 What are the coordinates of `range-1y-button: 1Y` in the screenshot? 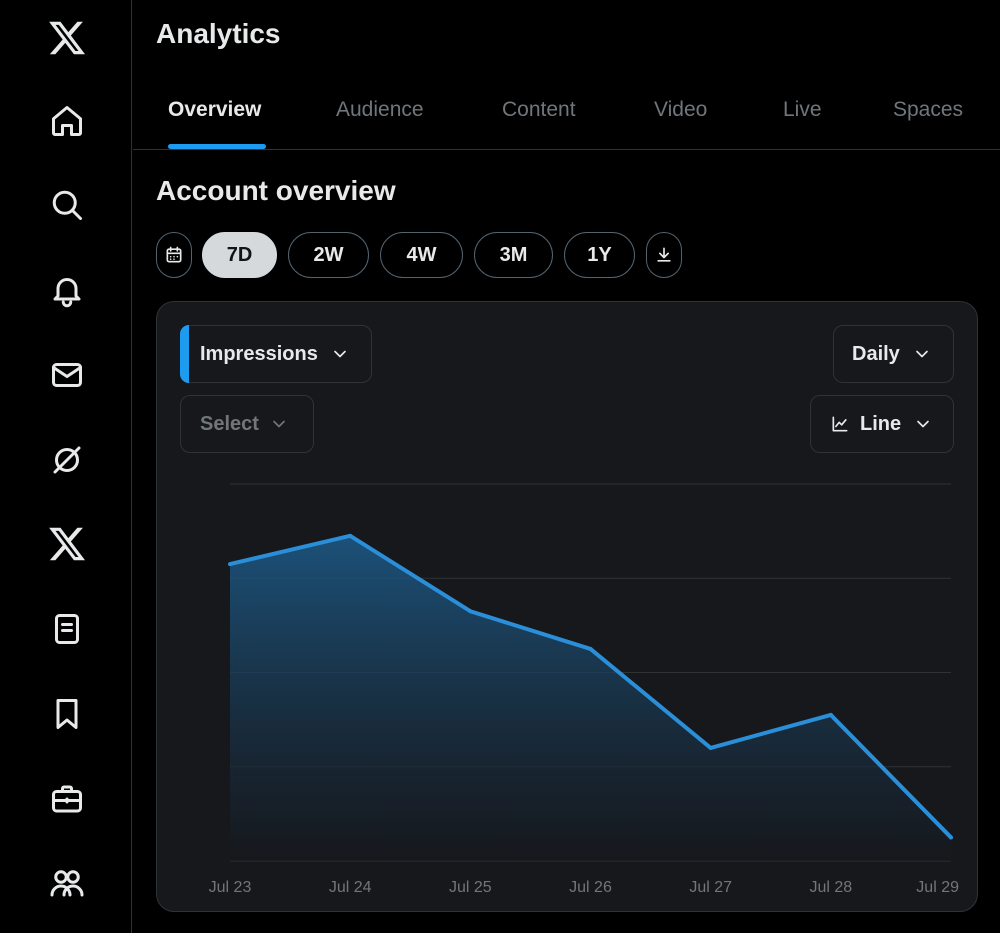 It's located at (599, 255).